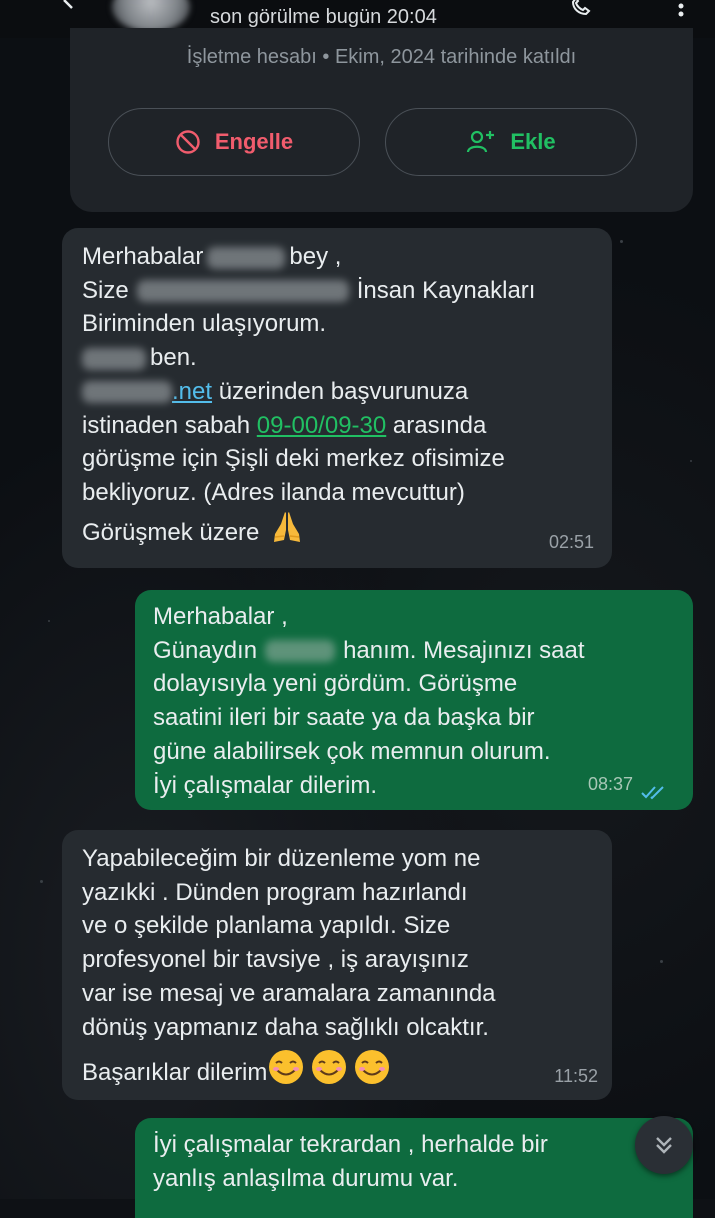  I want to click on smiling-face-emoji, so click(329, 1067).